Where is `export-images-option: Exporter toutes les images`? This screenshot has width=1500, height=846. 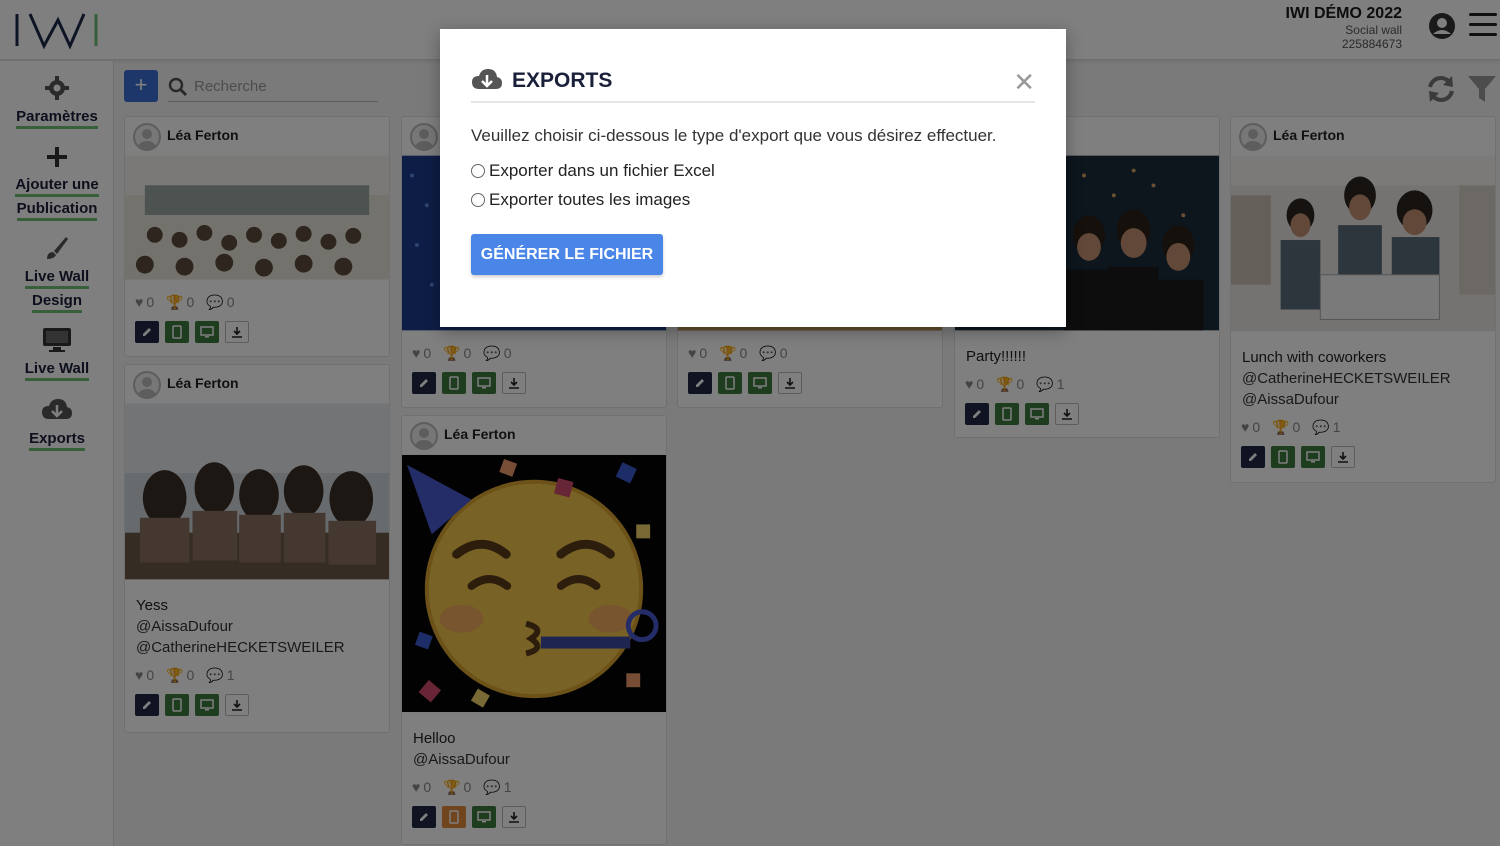
export-images-option: Exporter toutes les images is located at coordinates (580, 200).